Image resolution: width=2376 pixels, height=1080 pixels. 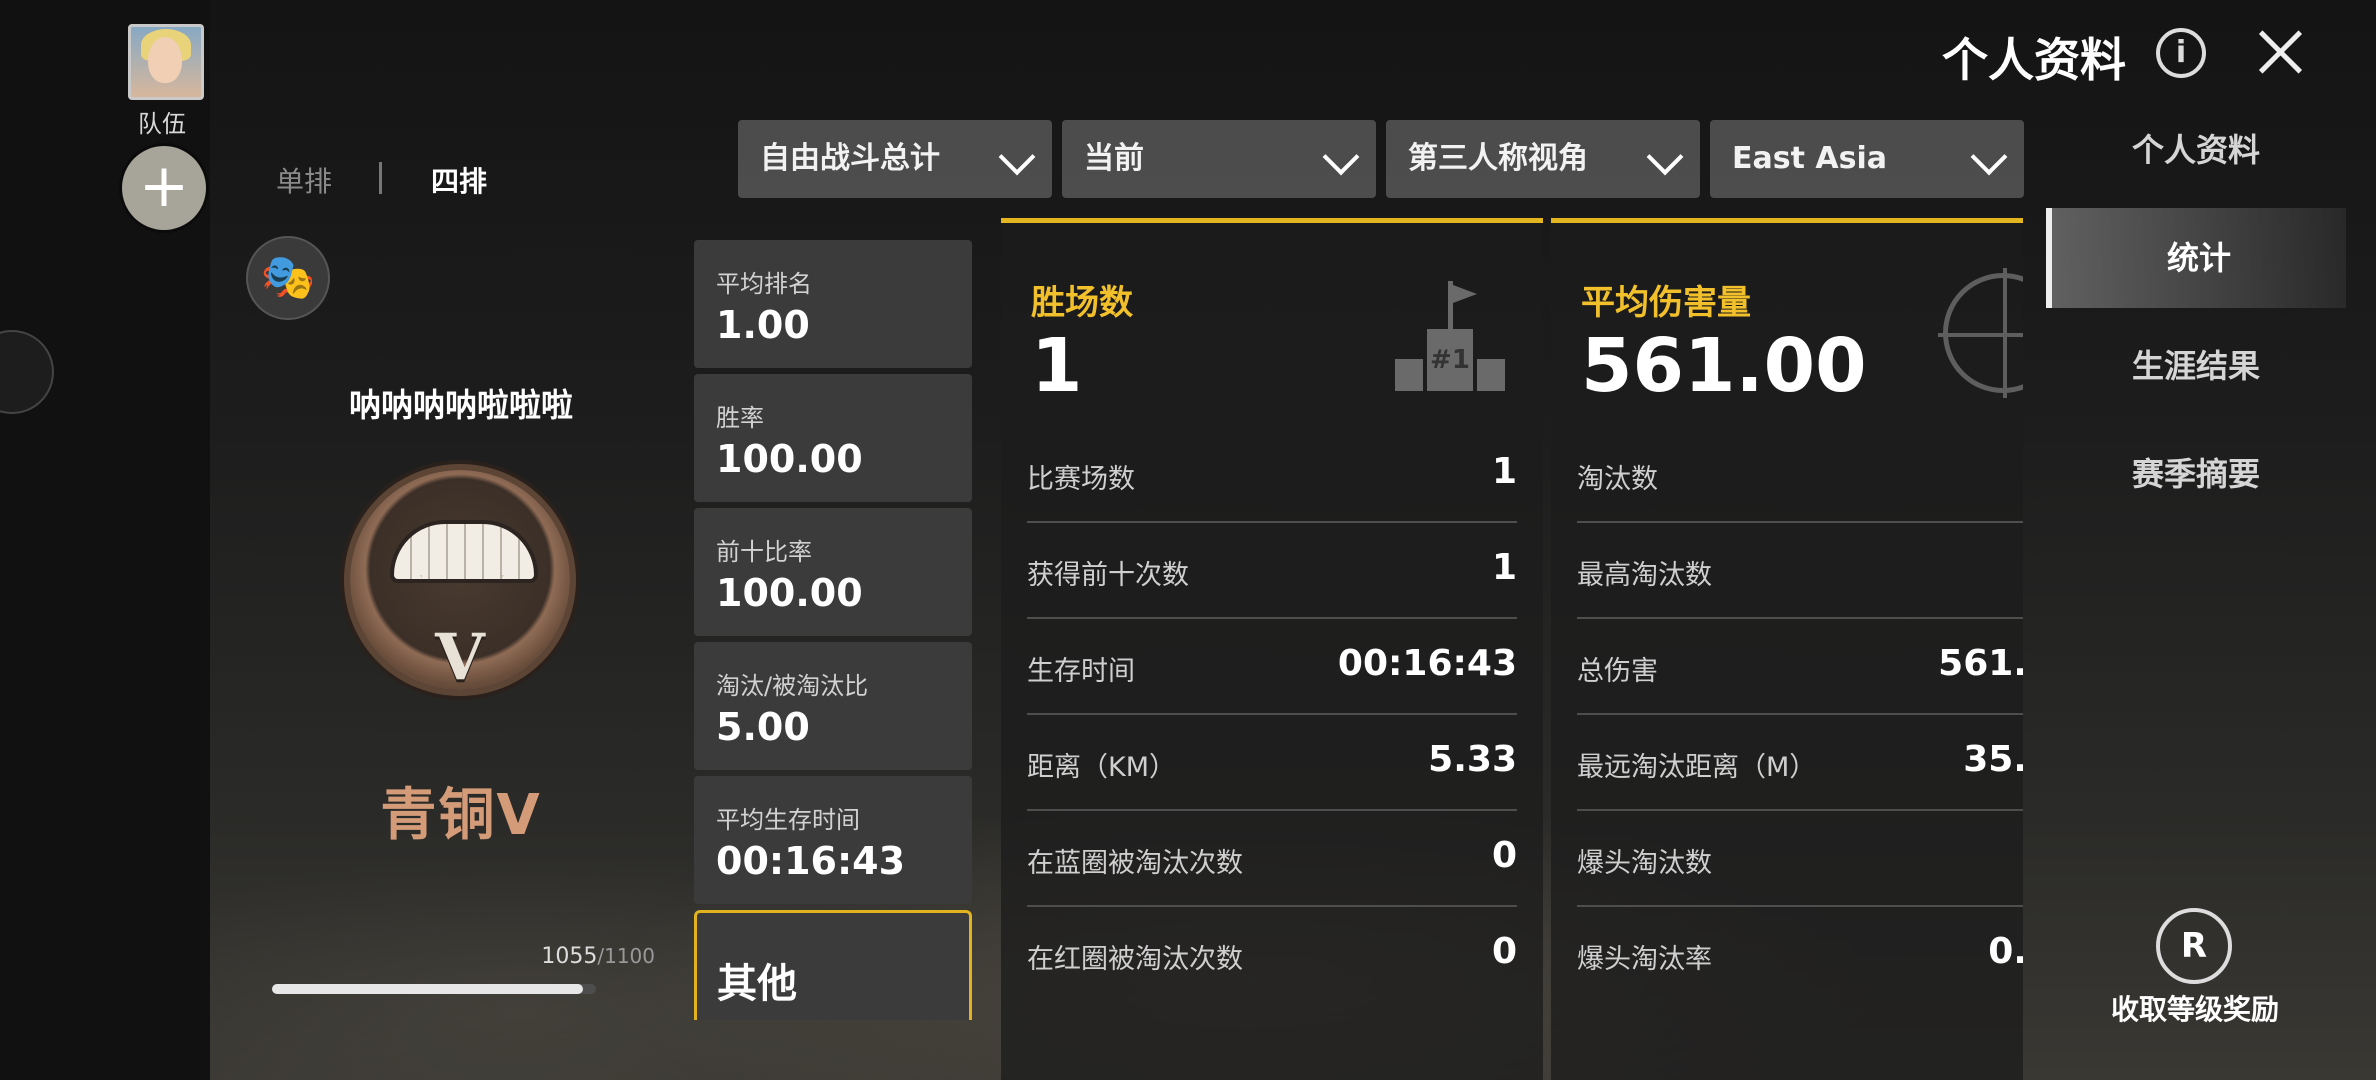 What do you see at coordinates (2034, 60) in the screenshot?
I see `page-title: 个人资料` at bounding box center [2034, 60].